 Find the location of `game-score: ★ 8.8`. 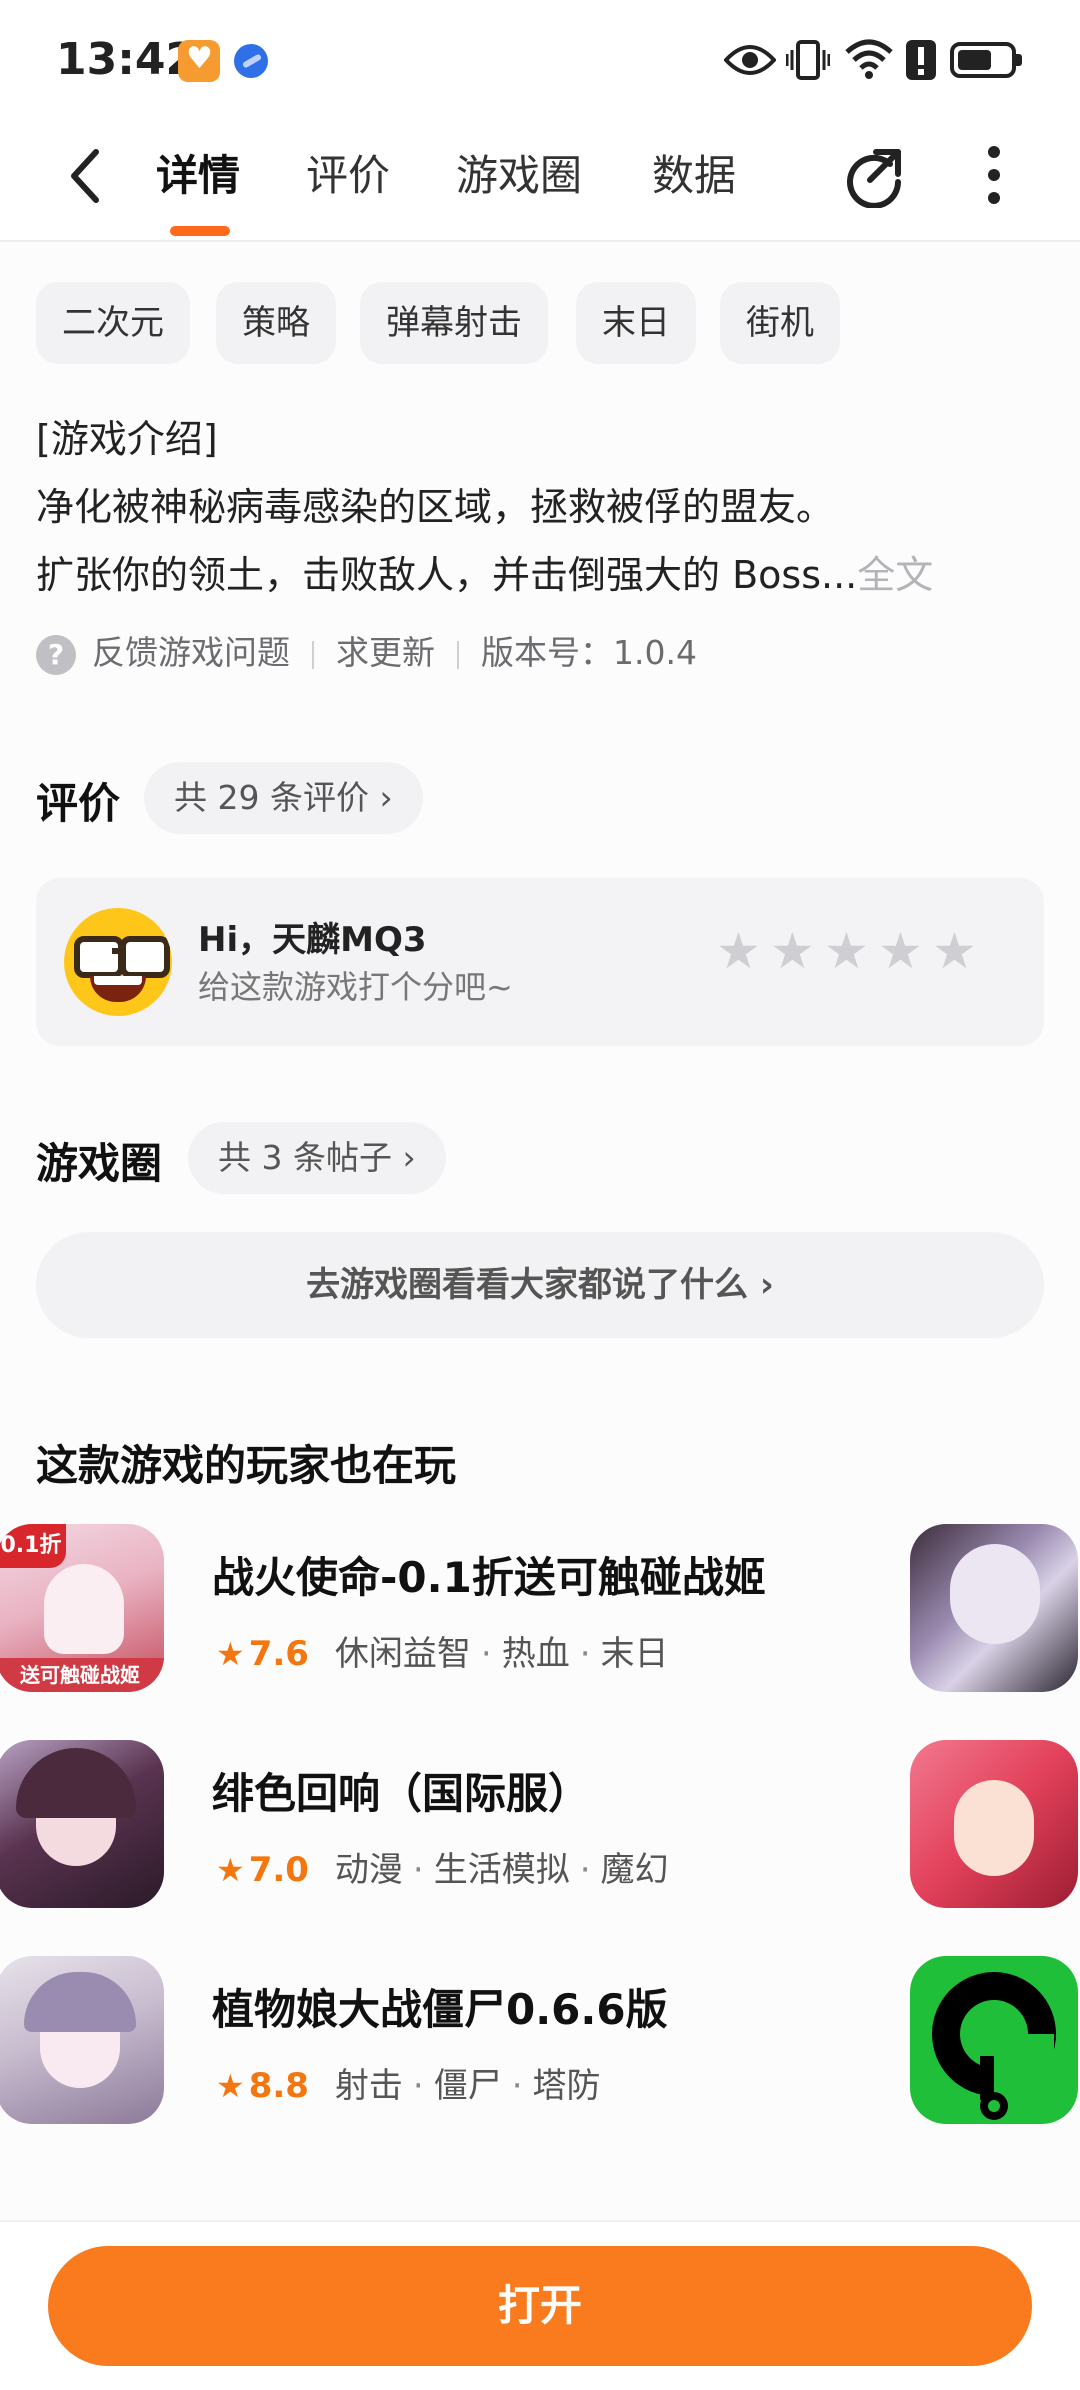

game-score: ★ 8.8 is located at coordinates (262, 2086).